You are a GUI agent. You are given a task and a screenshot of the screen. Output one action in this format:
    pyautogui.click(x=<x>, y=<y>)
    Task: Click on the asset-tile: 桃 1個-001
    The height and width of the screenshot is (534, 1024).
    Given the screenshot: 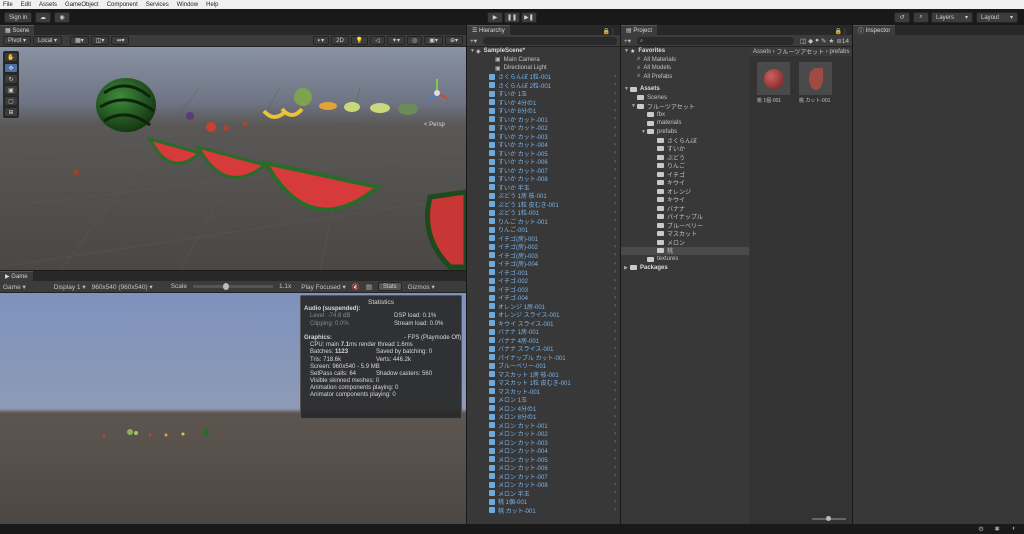 What is the action you would take?
    pyautogui.click(x=775, y=83)
    